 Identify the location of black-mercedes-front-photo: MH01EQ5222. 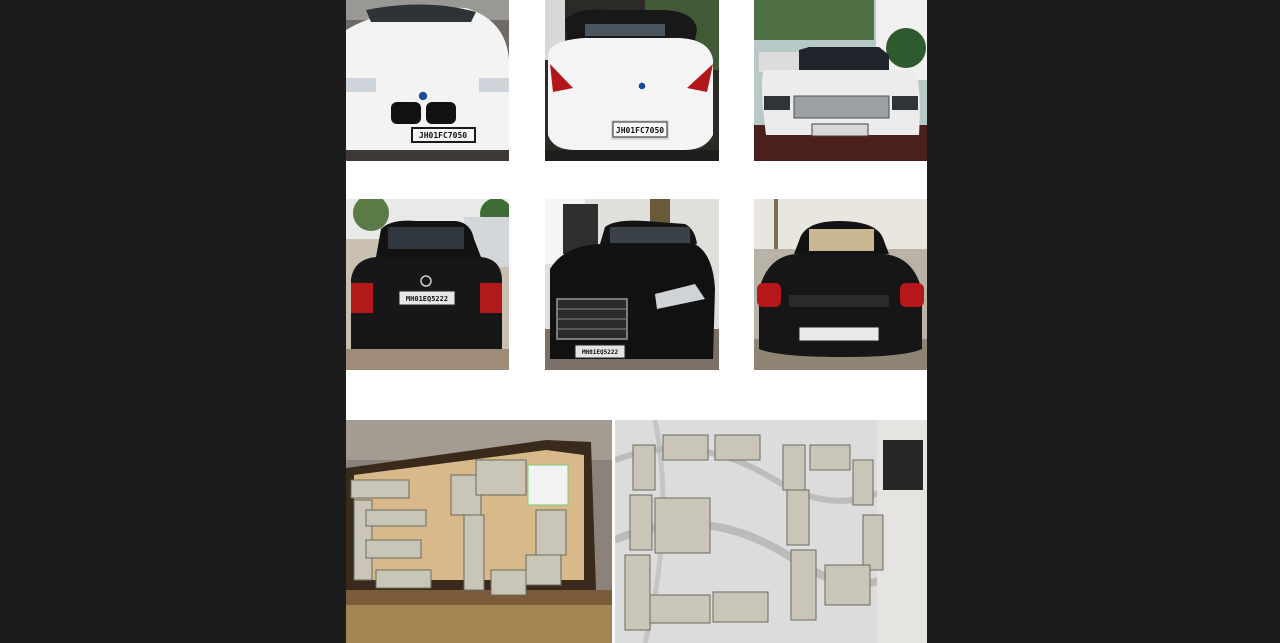
(632, 284).